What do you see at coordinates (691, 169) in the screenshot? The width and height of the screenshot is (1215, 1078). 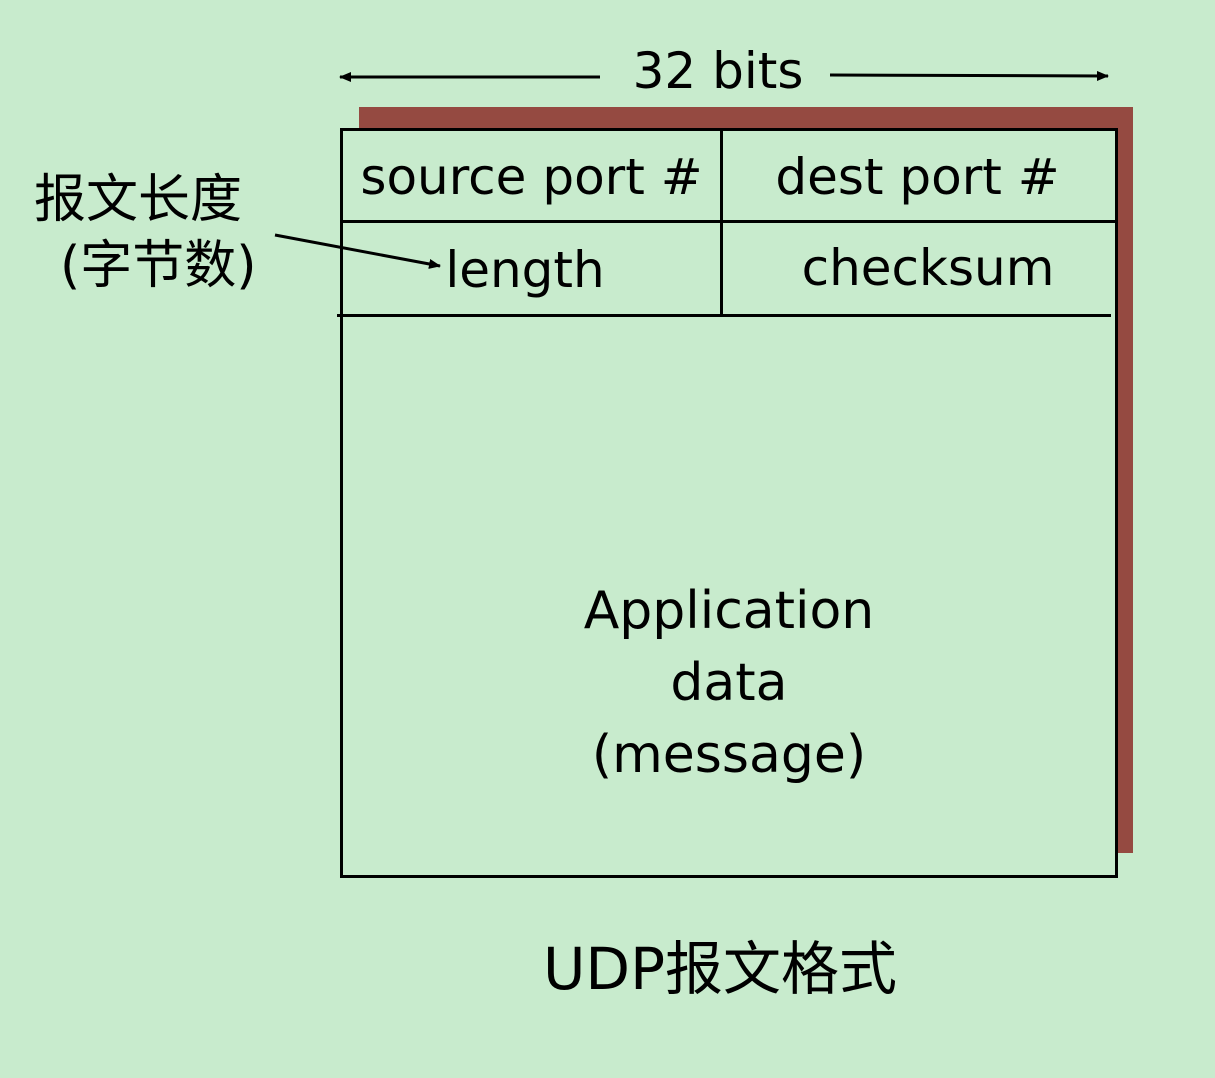 I see `arrows-layer` at bounding box center [691, 169].